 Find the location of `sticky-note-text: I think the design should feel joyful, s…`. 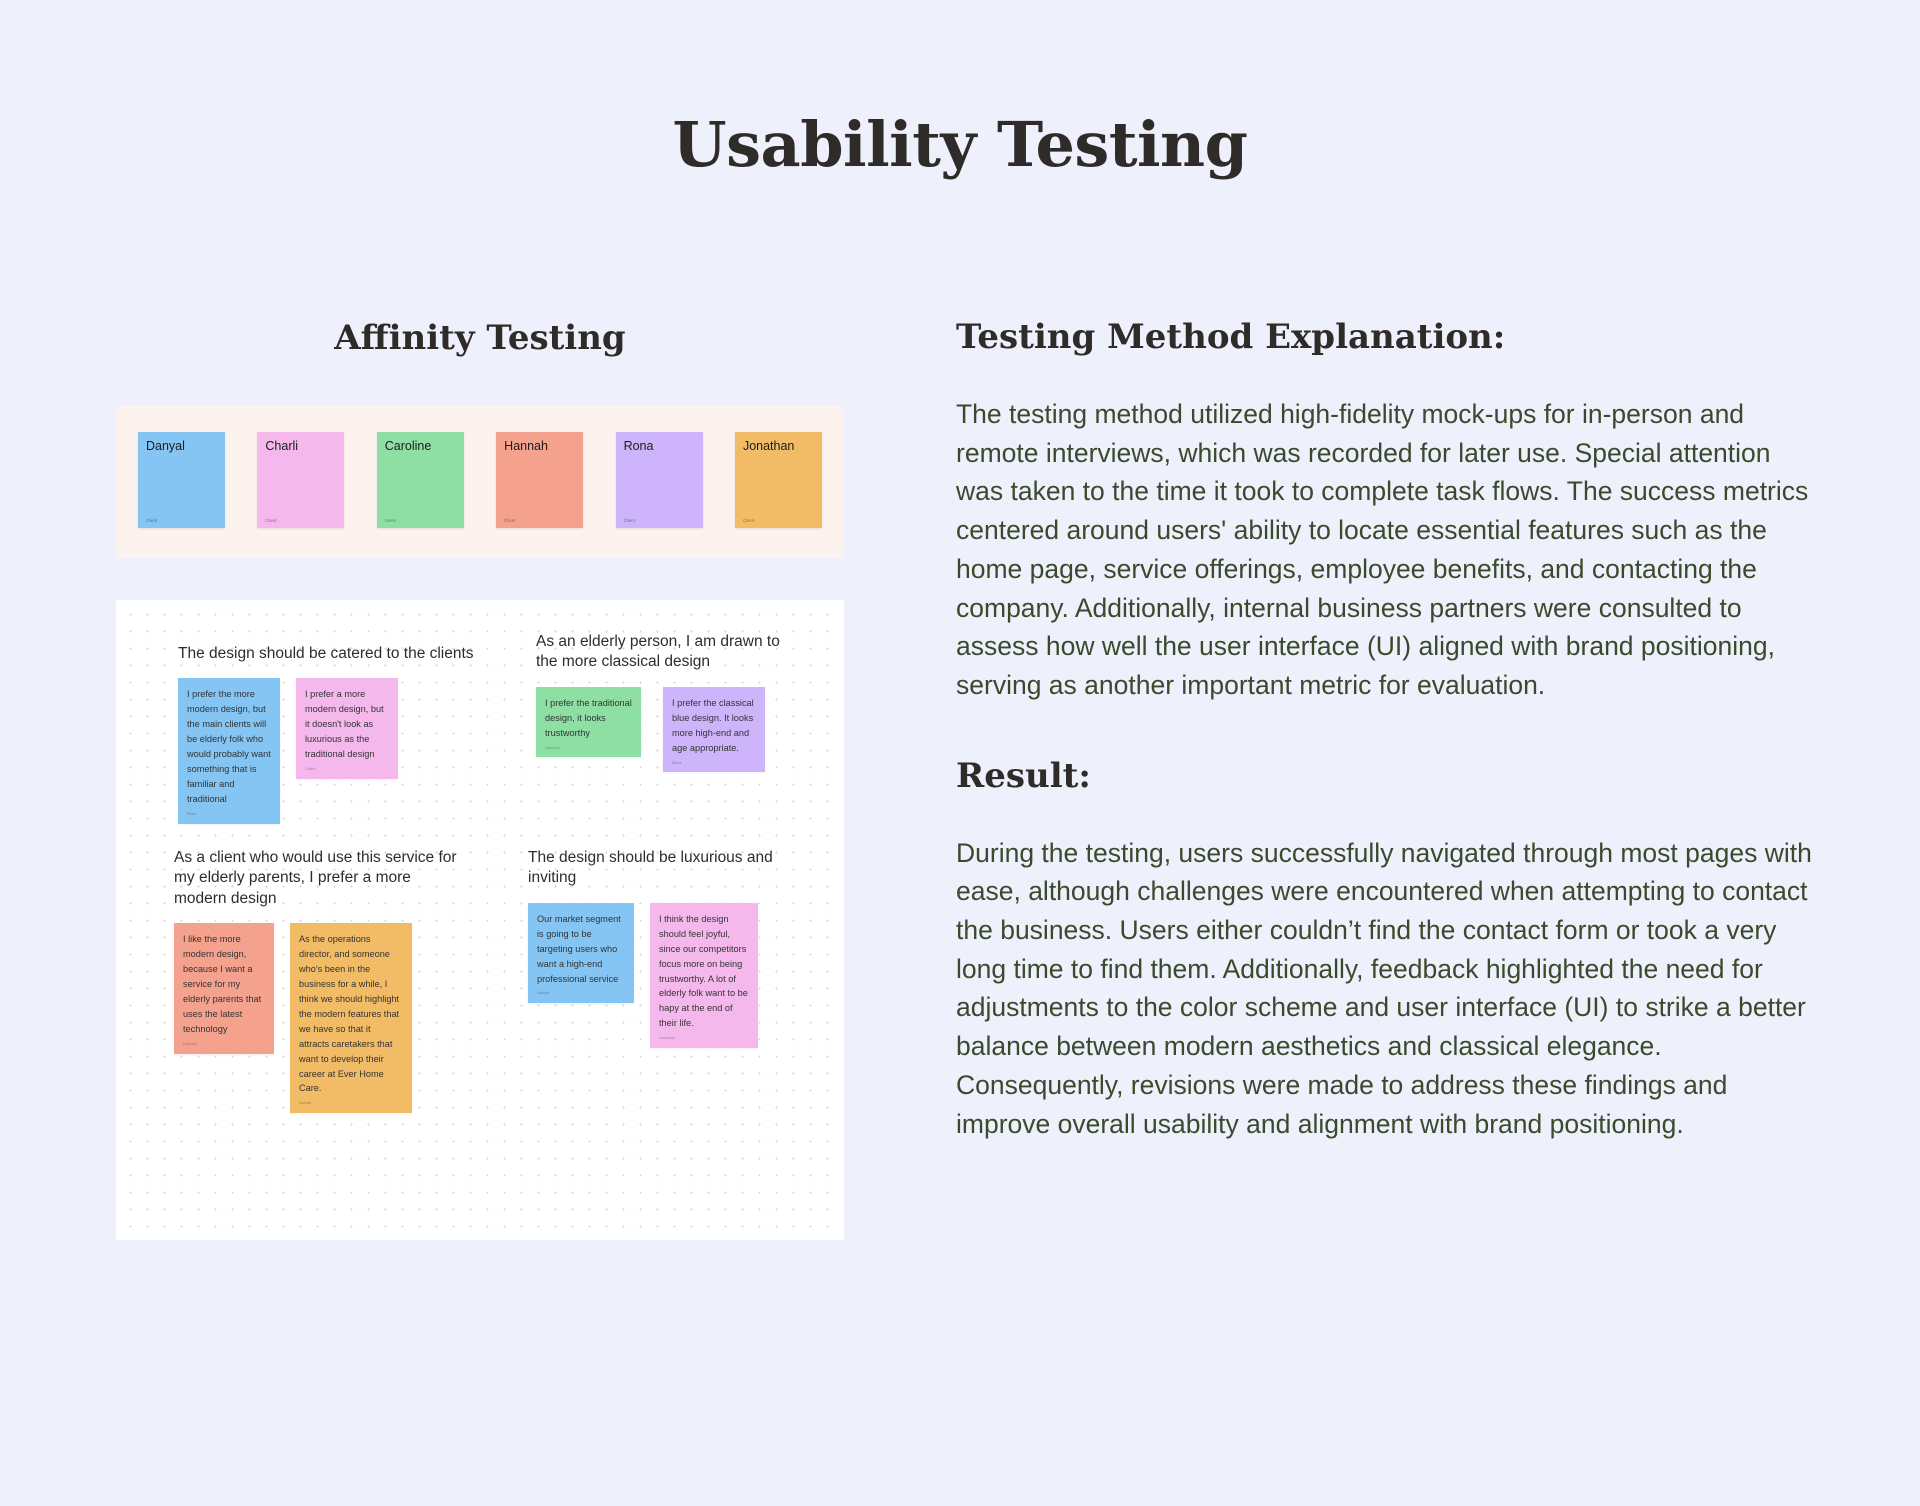

sticky-note-text: I think the design should feel joyful, s… is located at coordinates (703, 971).